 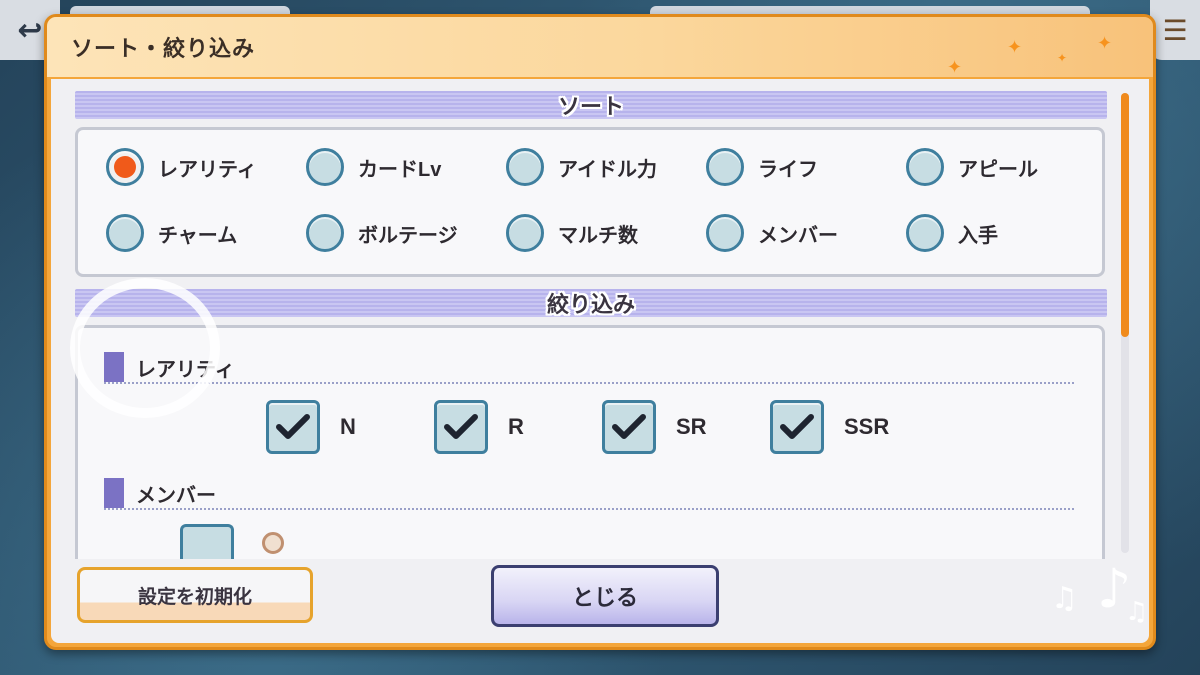 What do you see at coordinates (607, 169) in the screenshot?
I see `sort-option-label: アイドル力` at bounding box center [607, 169].